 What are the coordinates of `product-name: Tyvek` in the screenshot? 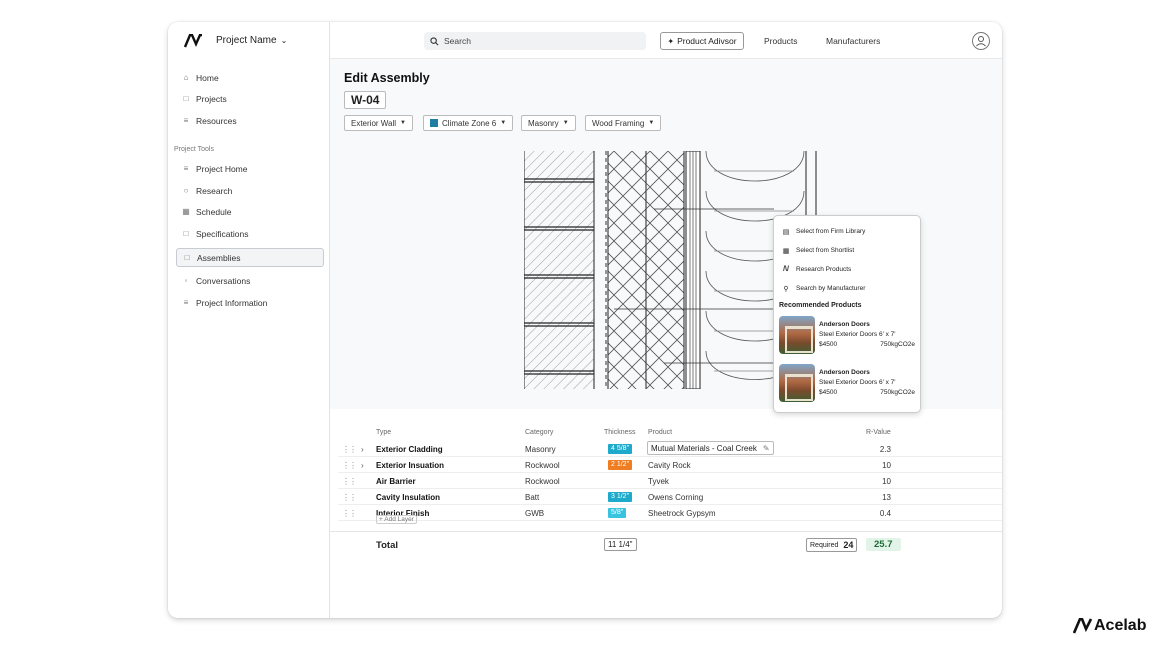 It's located at (658, 481).